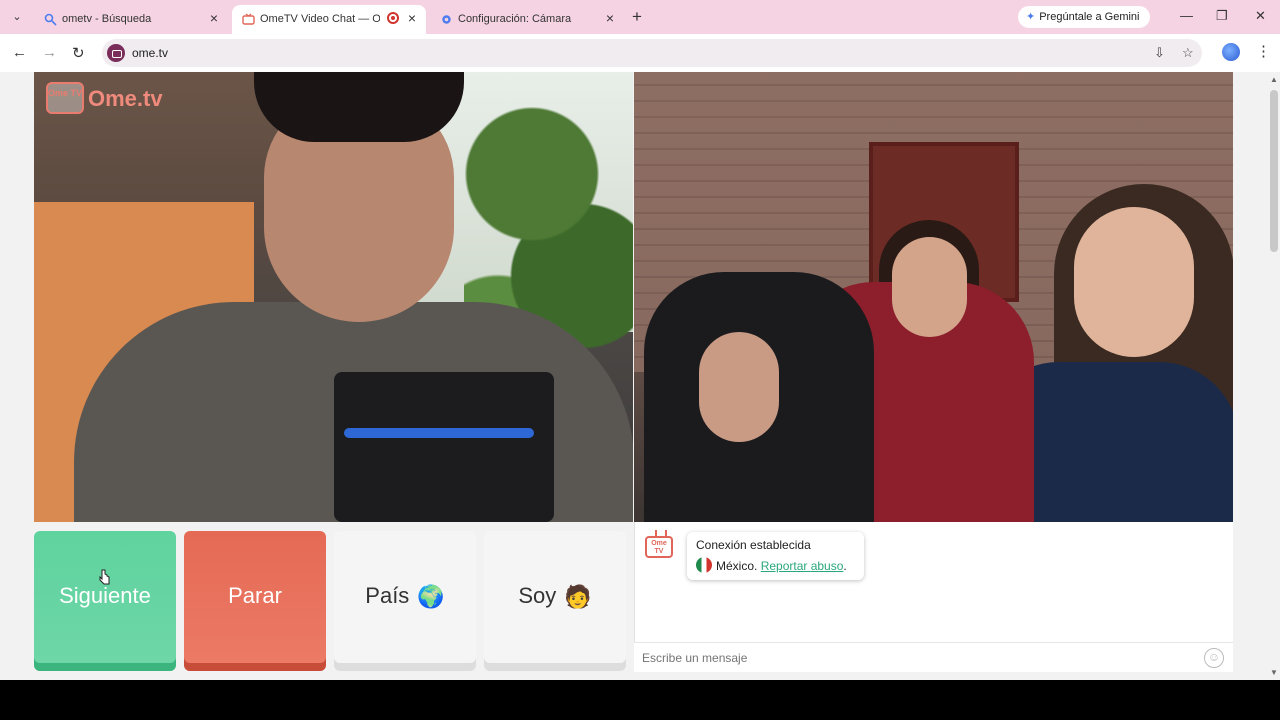 Image resolution: width=1280 pixels, height=720 pixels. I want to click on tab-camera-settings: Configuración: Cámara ×, so click(527, 19).